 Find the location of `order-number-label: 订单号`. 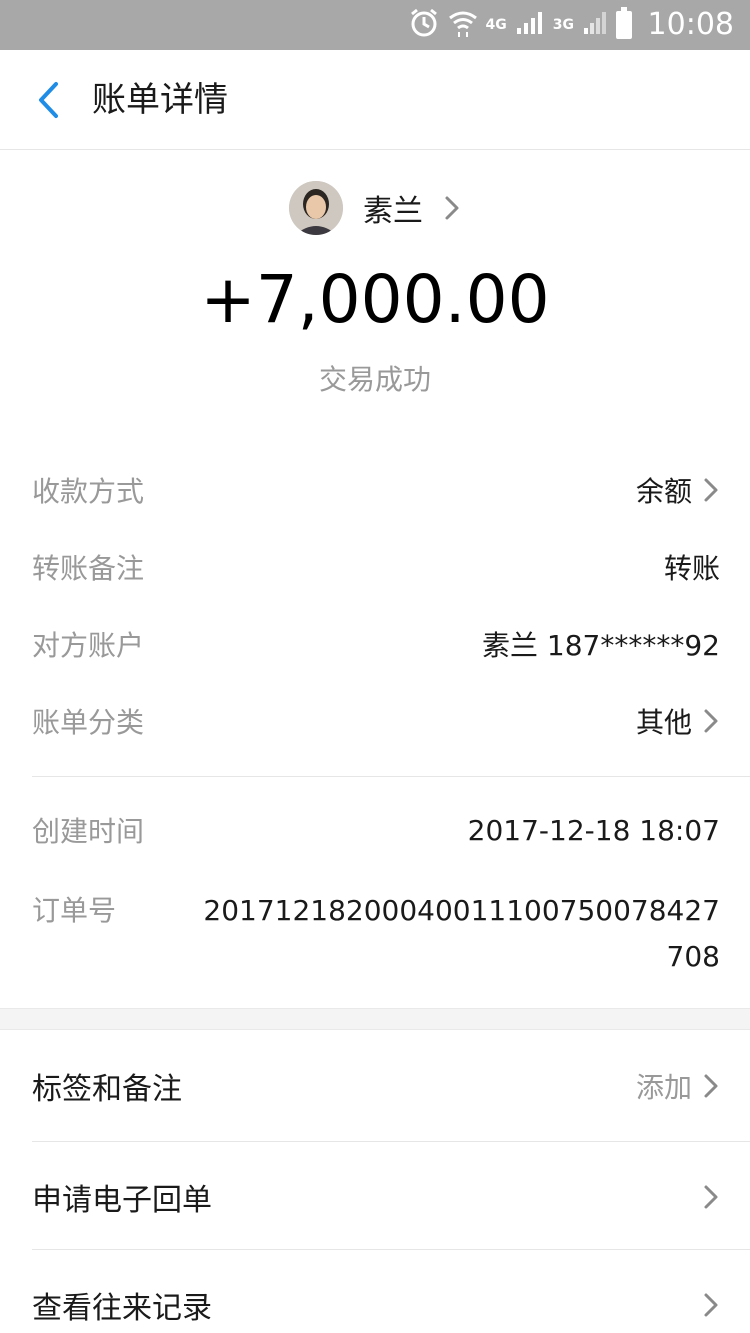

order-number-label: 订单号 is located at coordinates (74, 910).